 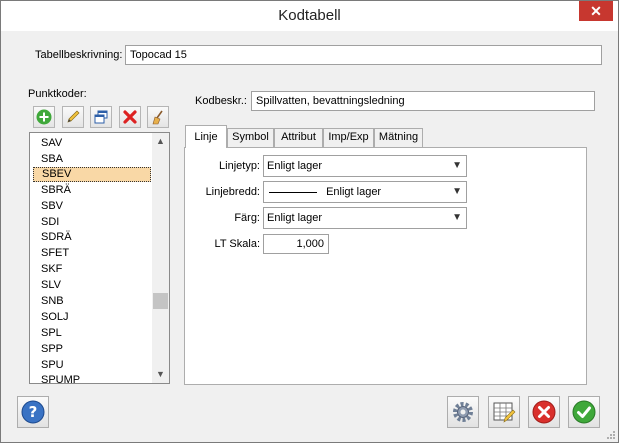 I want to click on cancel-button, so click(x=544, y=412).